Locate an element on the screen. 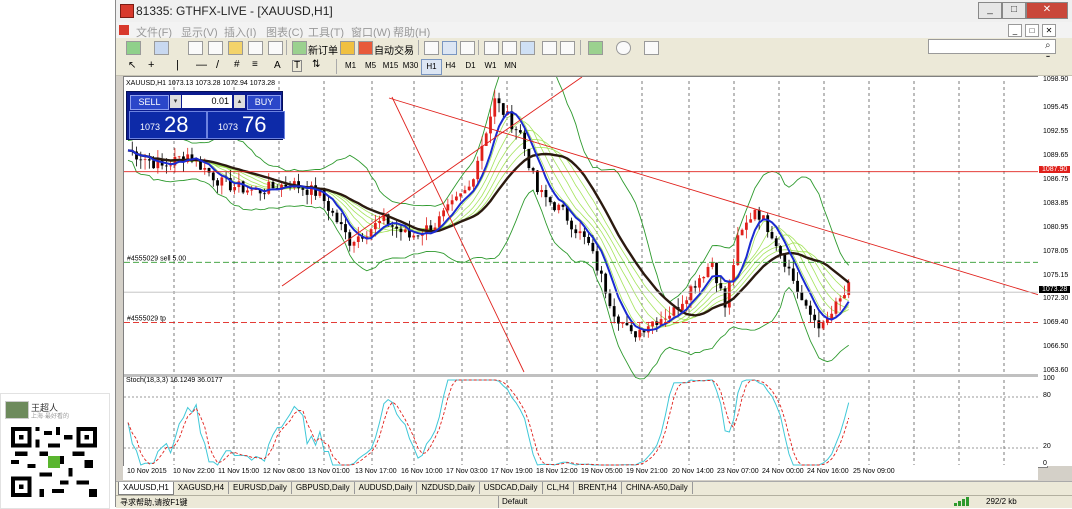  one-click-trading-panel: SELL ▾ 0.01 ▴ BUY 1073 28 1073 76 is located at coordinates (205, 115).